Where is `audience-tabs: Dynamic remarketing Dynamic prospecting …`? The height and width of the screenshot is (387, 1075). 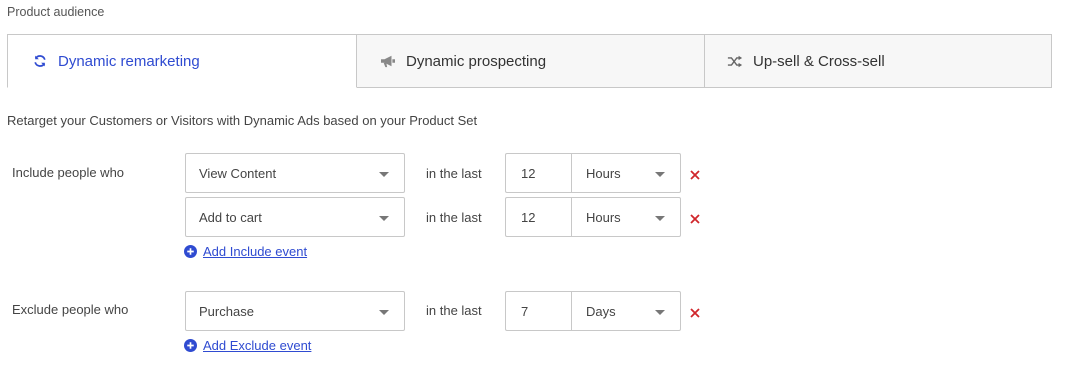 audience-tabs: Dynamic remarketing Dynamic prospecting … is located at coordinates (529, 61).